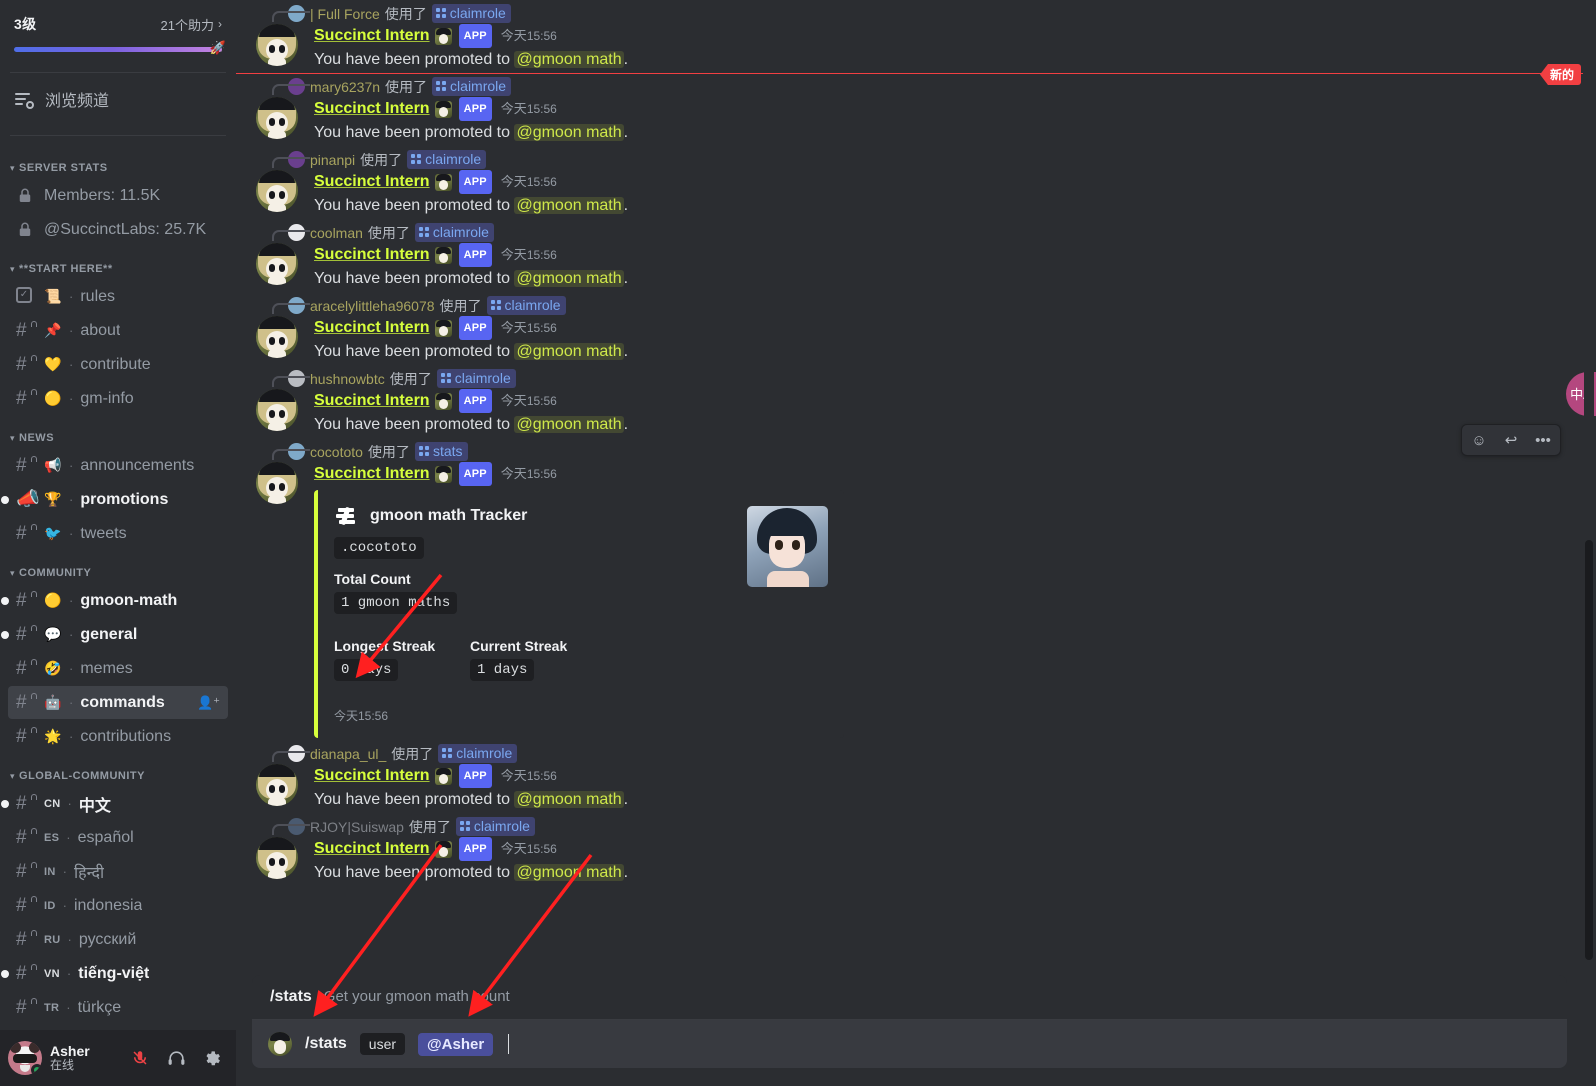 This screenshot has height=1086, width=1596. I want to click on embed-thumbnail-image, so click(787, 546).